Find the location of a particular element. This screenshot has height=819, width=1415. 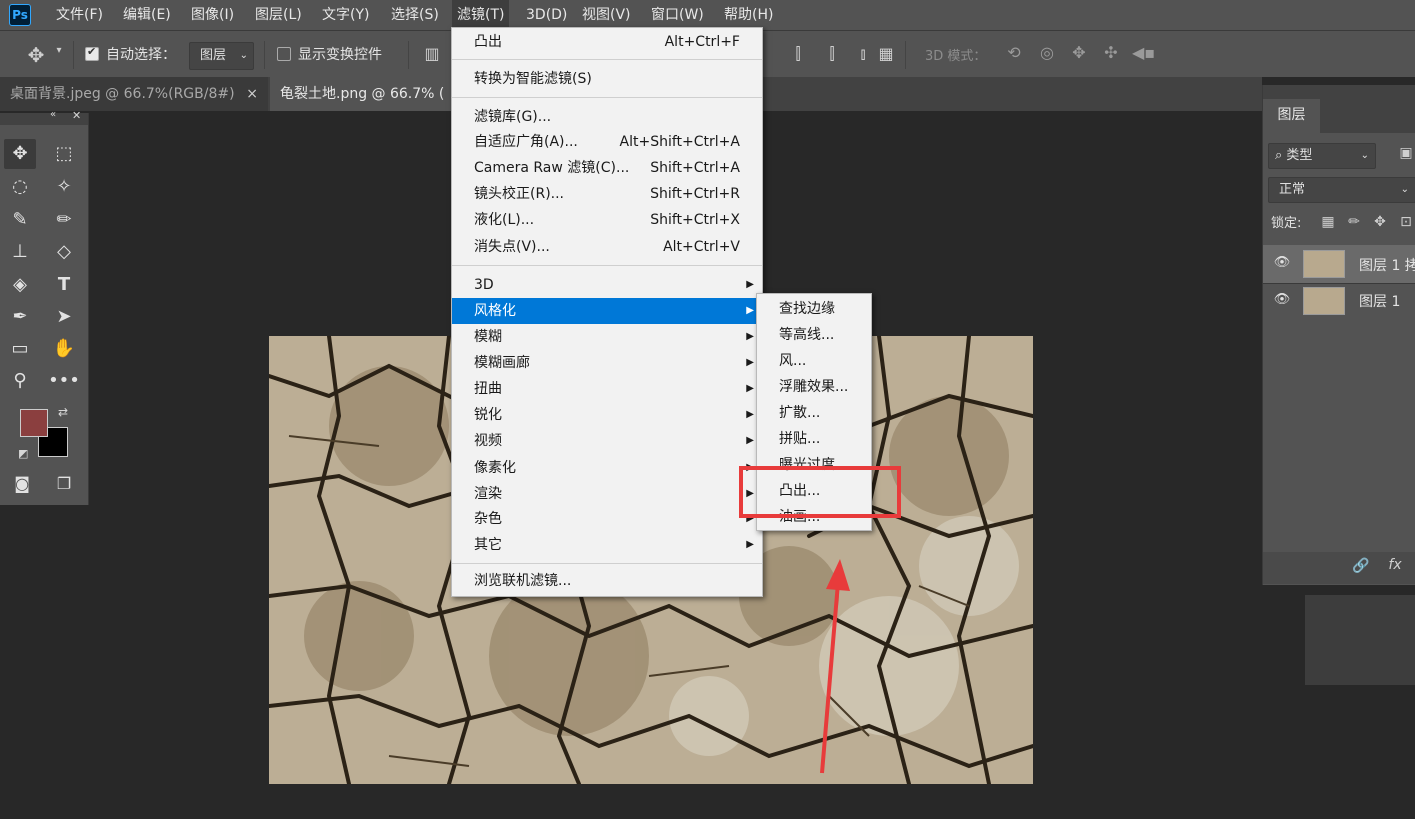

menu-3d: 3D(D) is located at coordinates (546, 15).